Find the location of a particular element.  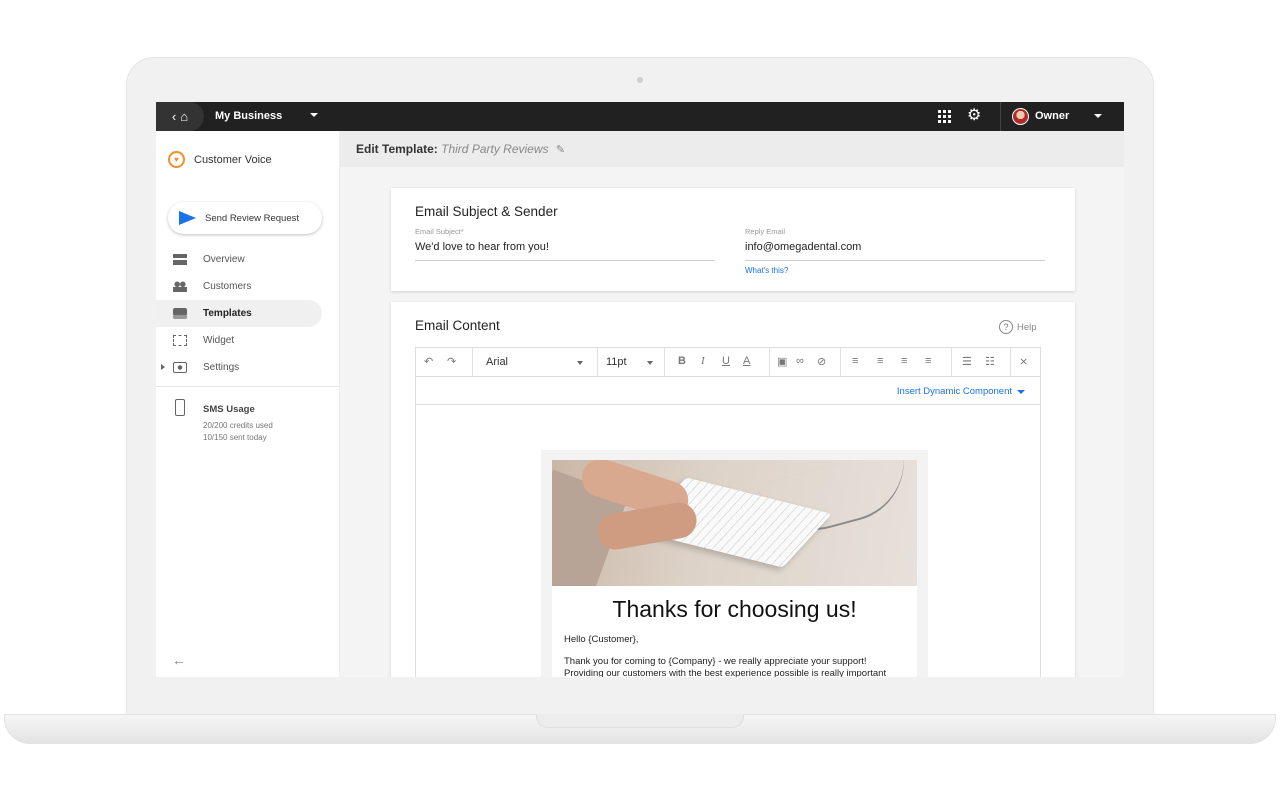

edit-template-prefix: Edit Template: is located at coordinates (397, 149).